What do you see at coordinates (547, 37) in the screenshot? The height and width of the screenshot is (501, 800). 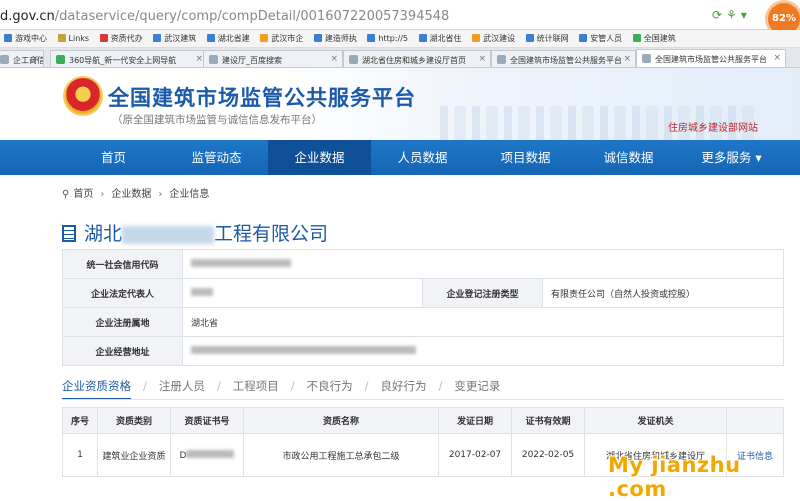 I see `bookmark-item: 统计联网` at bounding box center [547, 37].